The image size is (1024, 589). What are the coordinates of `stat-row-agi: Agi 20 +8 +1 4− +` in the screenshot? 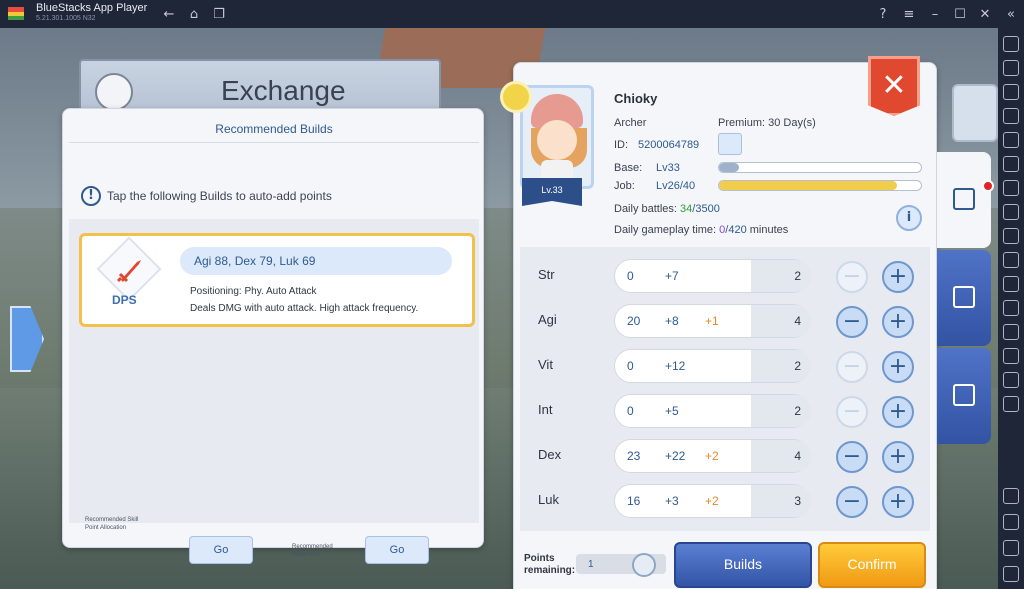 It's located at (725, 322).